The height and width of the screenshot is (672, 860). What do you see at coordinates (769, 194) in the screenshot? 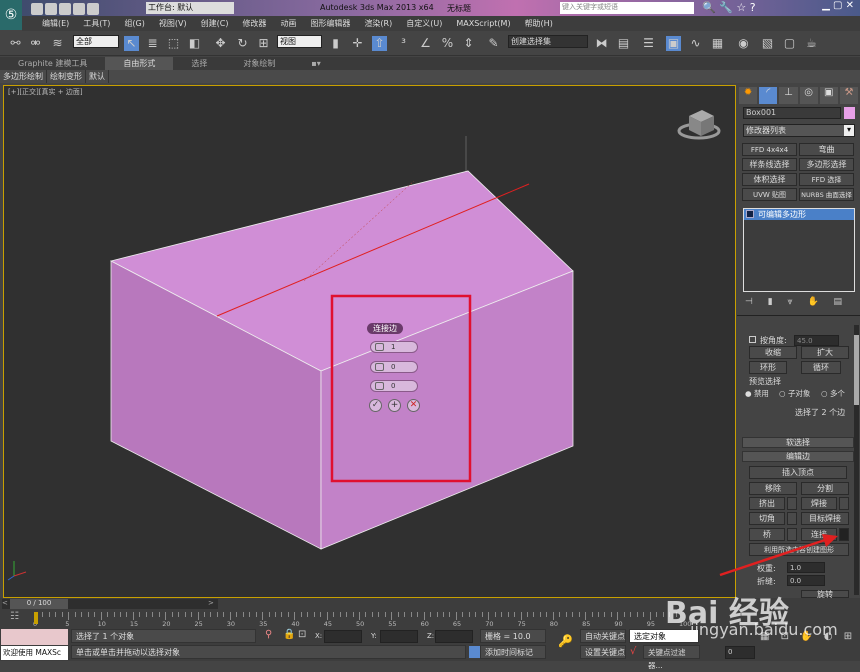
I see `uvw-map-button: UVW 贴图` at bounding box center [769, 194].